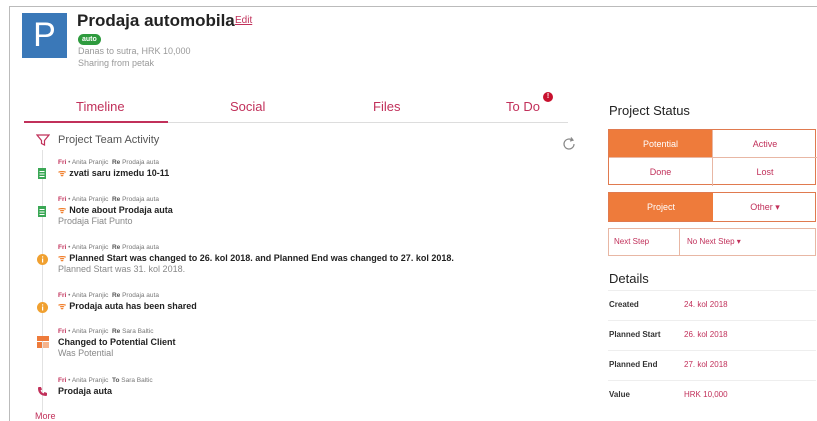 The height and width of the screenshot is (421, 817). I want to click on status-potential: Potential, so click(661, 144).